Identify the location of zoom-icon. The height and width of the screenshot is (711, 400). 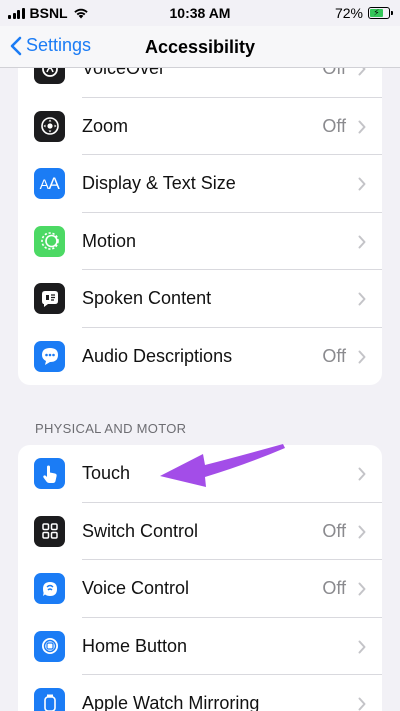
(49, 126).